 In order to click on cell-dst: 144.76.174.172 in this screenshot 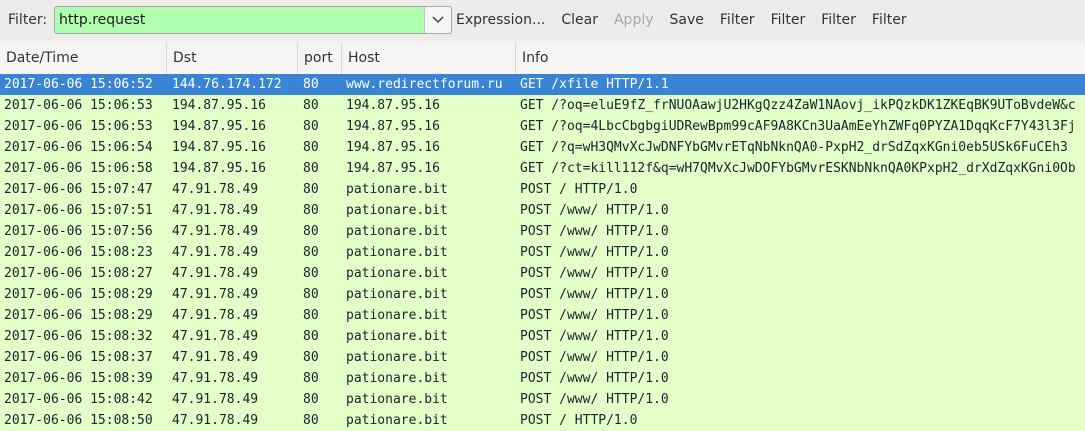, I will do `click(227, 84)`.